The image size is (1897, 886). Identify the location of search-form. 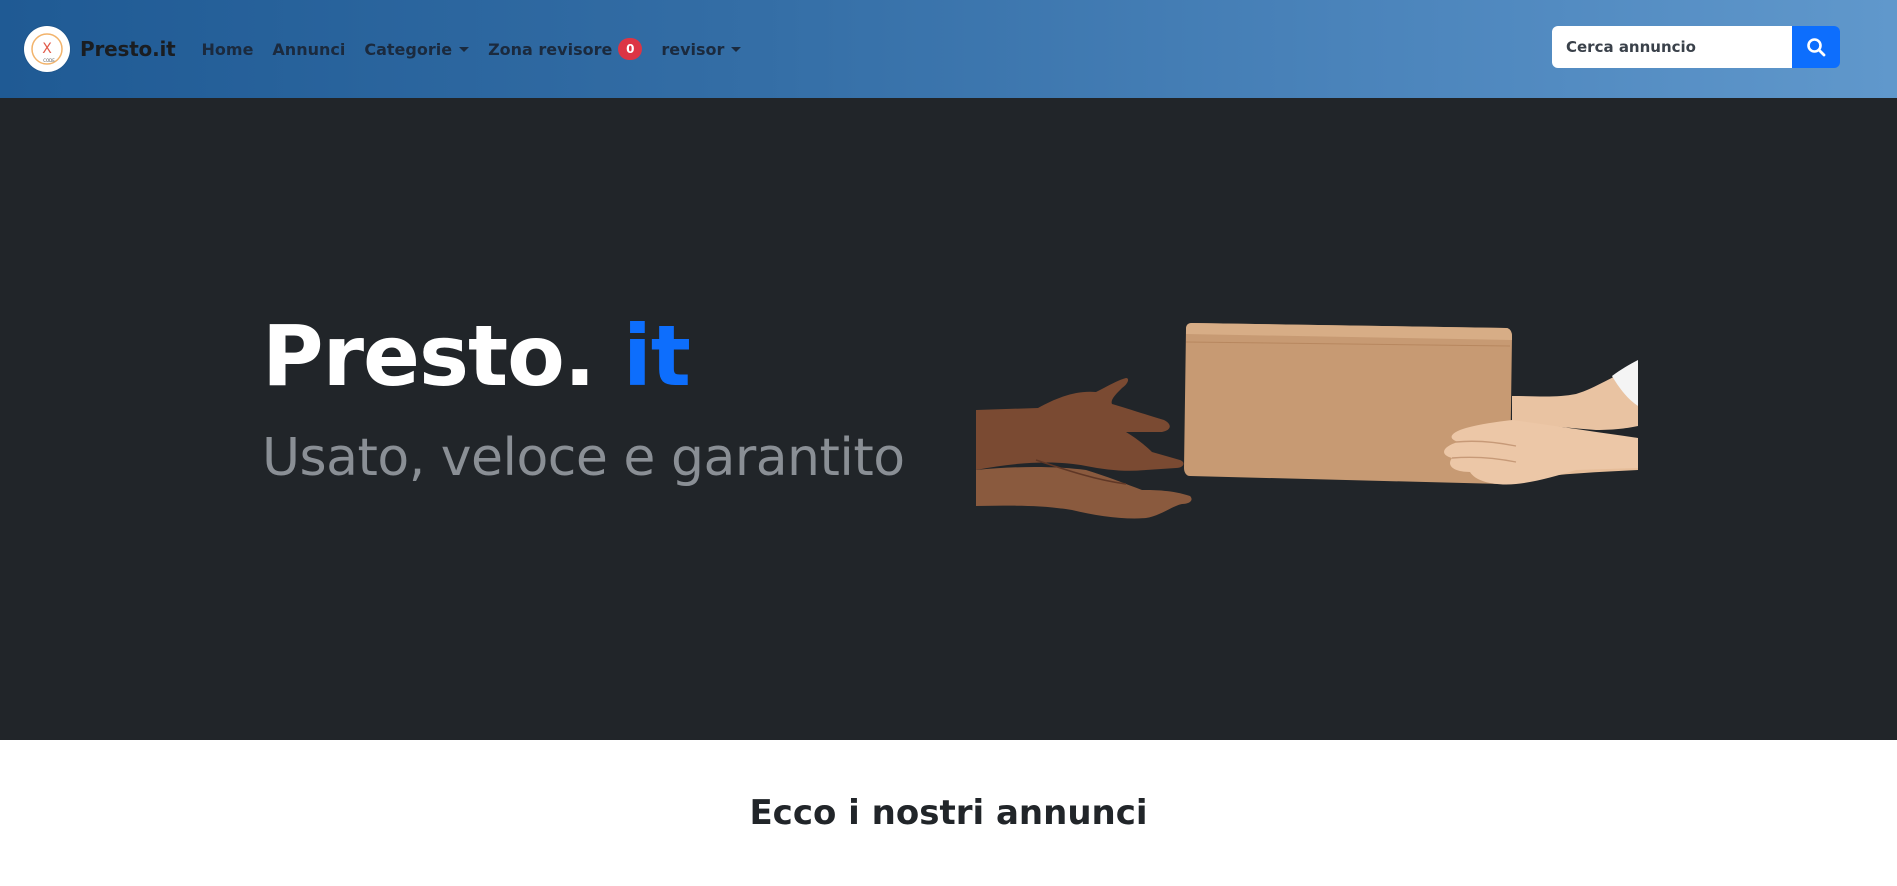
(1696, 47).